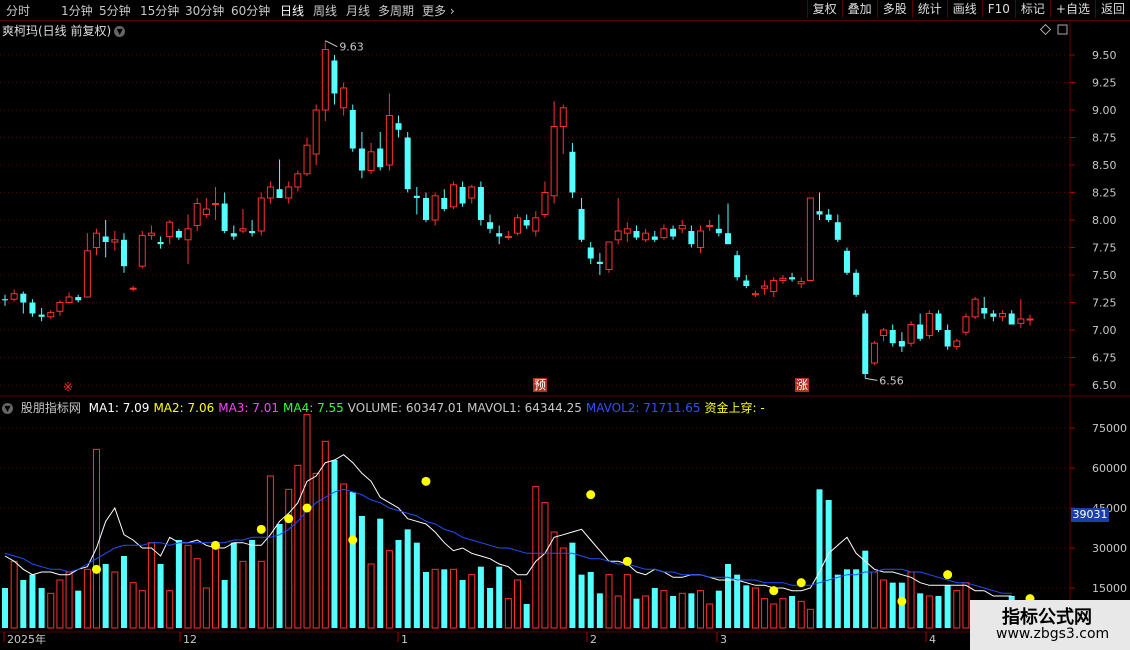 Image resolution: width=1130 pixels, height=650 pixels. Describe the element at coordinates (1109, 428) in the screenshot. I see `volume-tick-label: 75000` at that location.